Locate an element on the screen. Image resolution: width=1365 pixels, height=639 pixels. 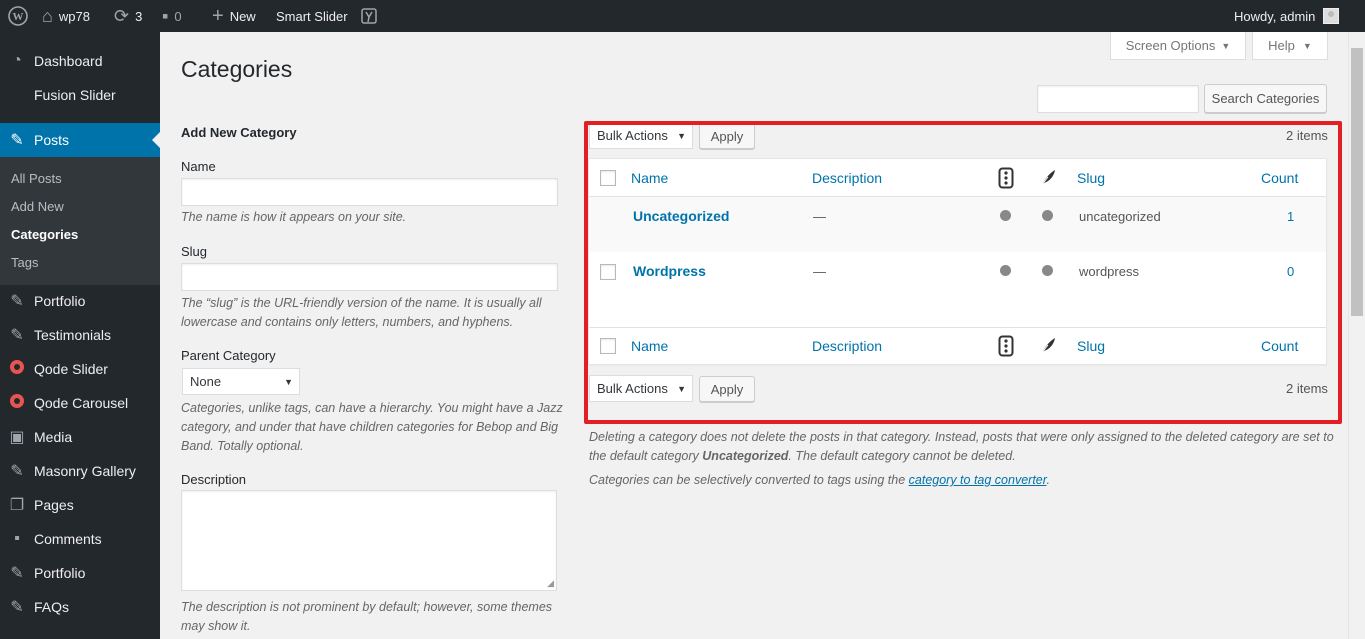
site-name: wp78 is located at coordinates (74, 16).